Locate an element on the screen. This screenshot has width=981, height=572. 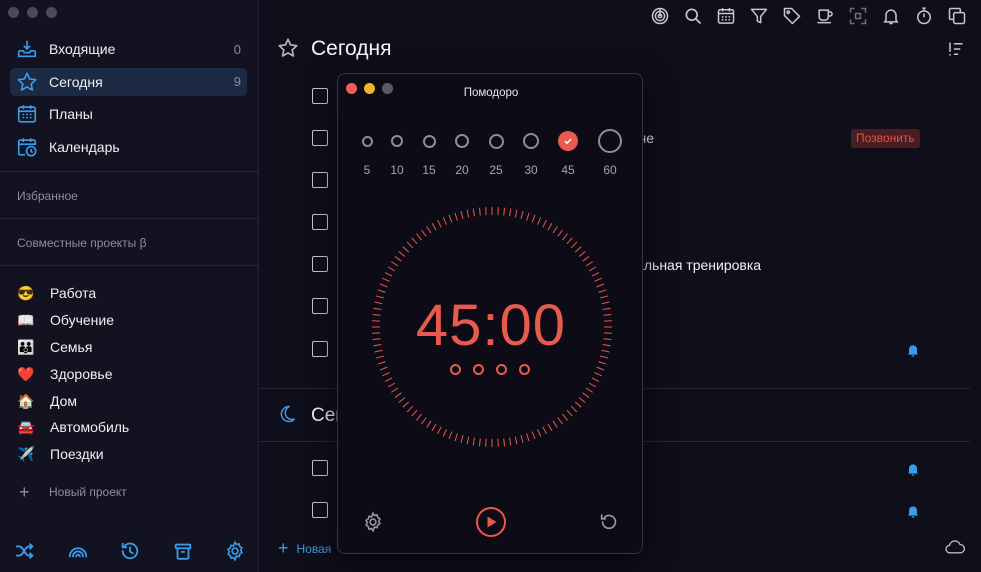
calendar-icon is located at coordinates (726, 16).